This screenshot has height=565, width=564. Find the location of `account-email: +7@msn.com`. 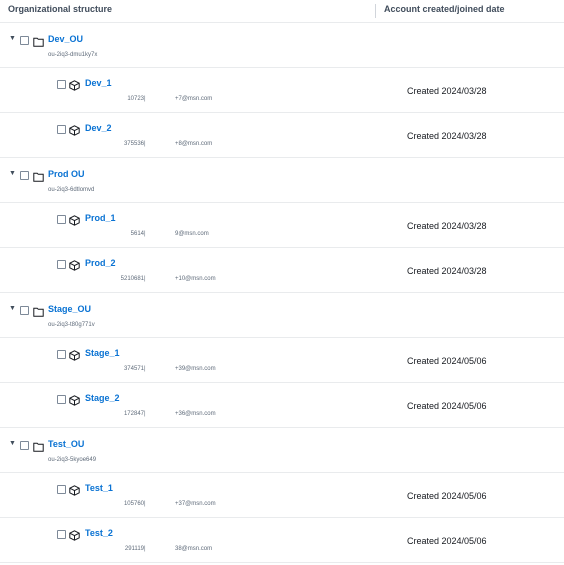

account-email: +7@msn.com is located at coordinates (194, 99).